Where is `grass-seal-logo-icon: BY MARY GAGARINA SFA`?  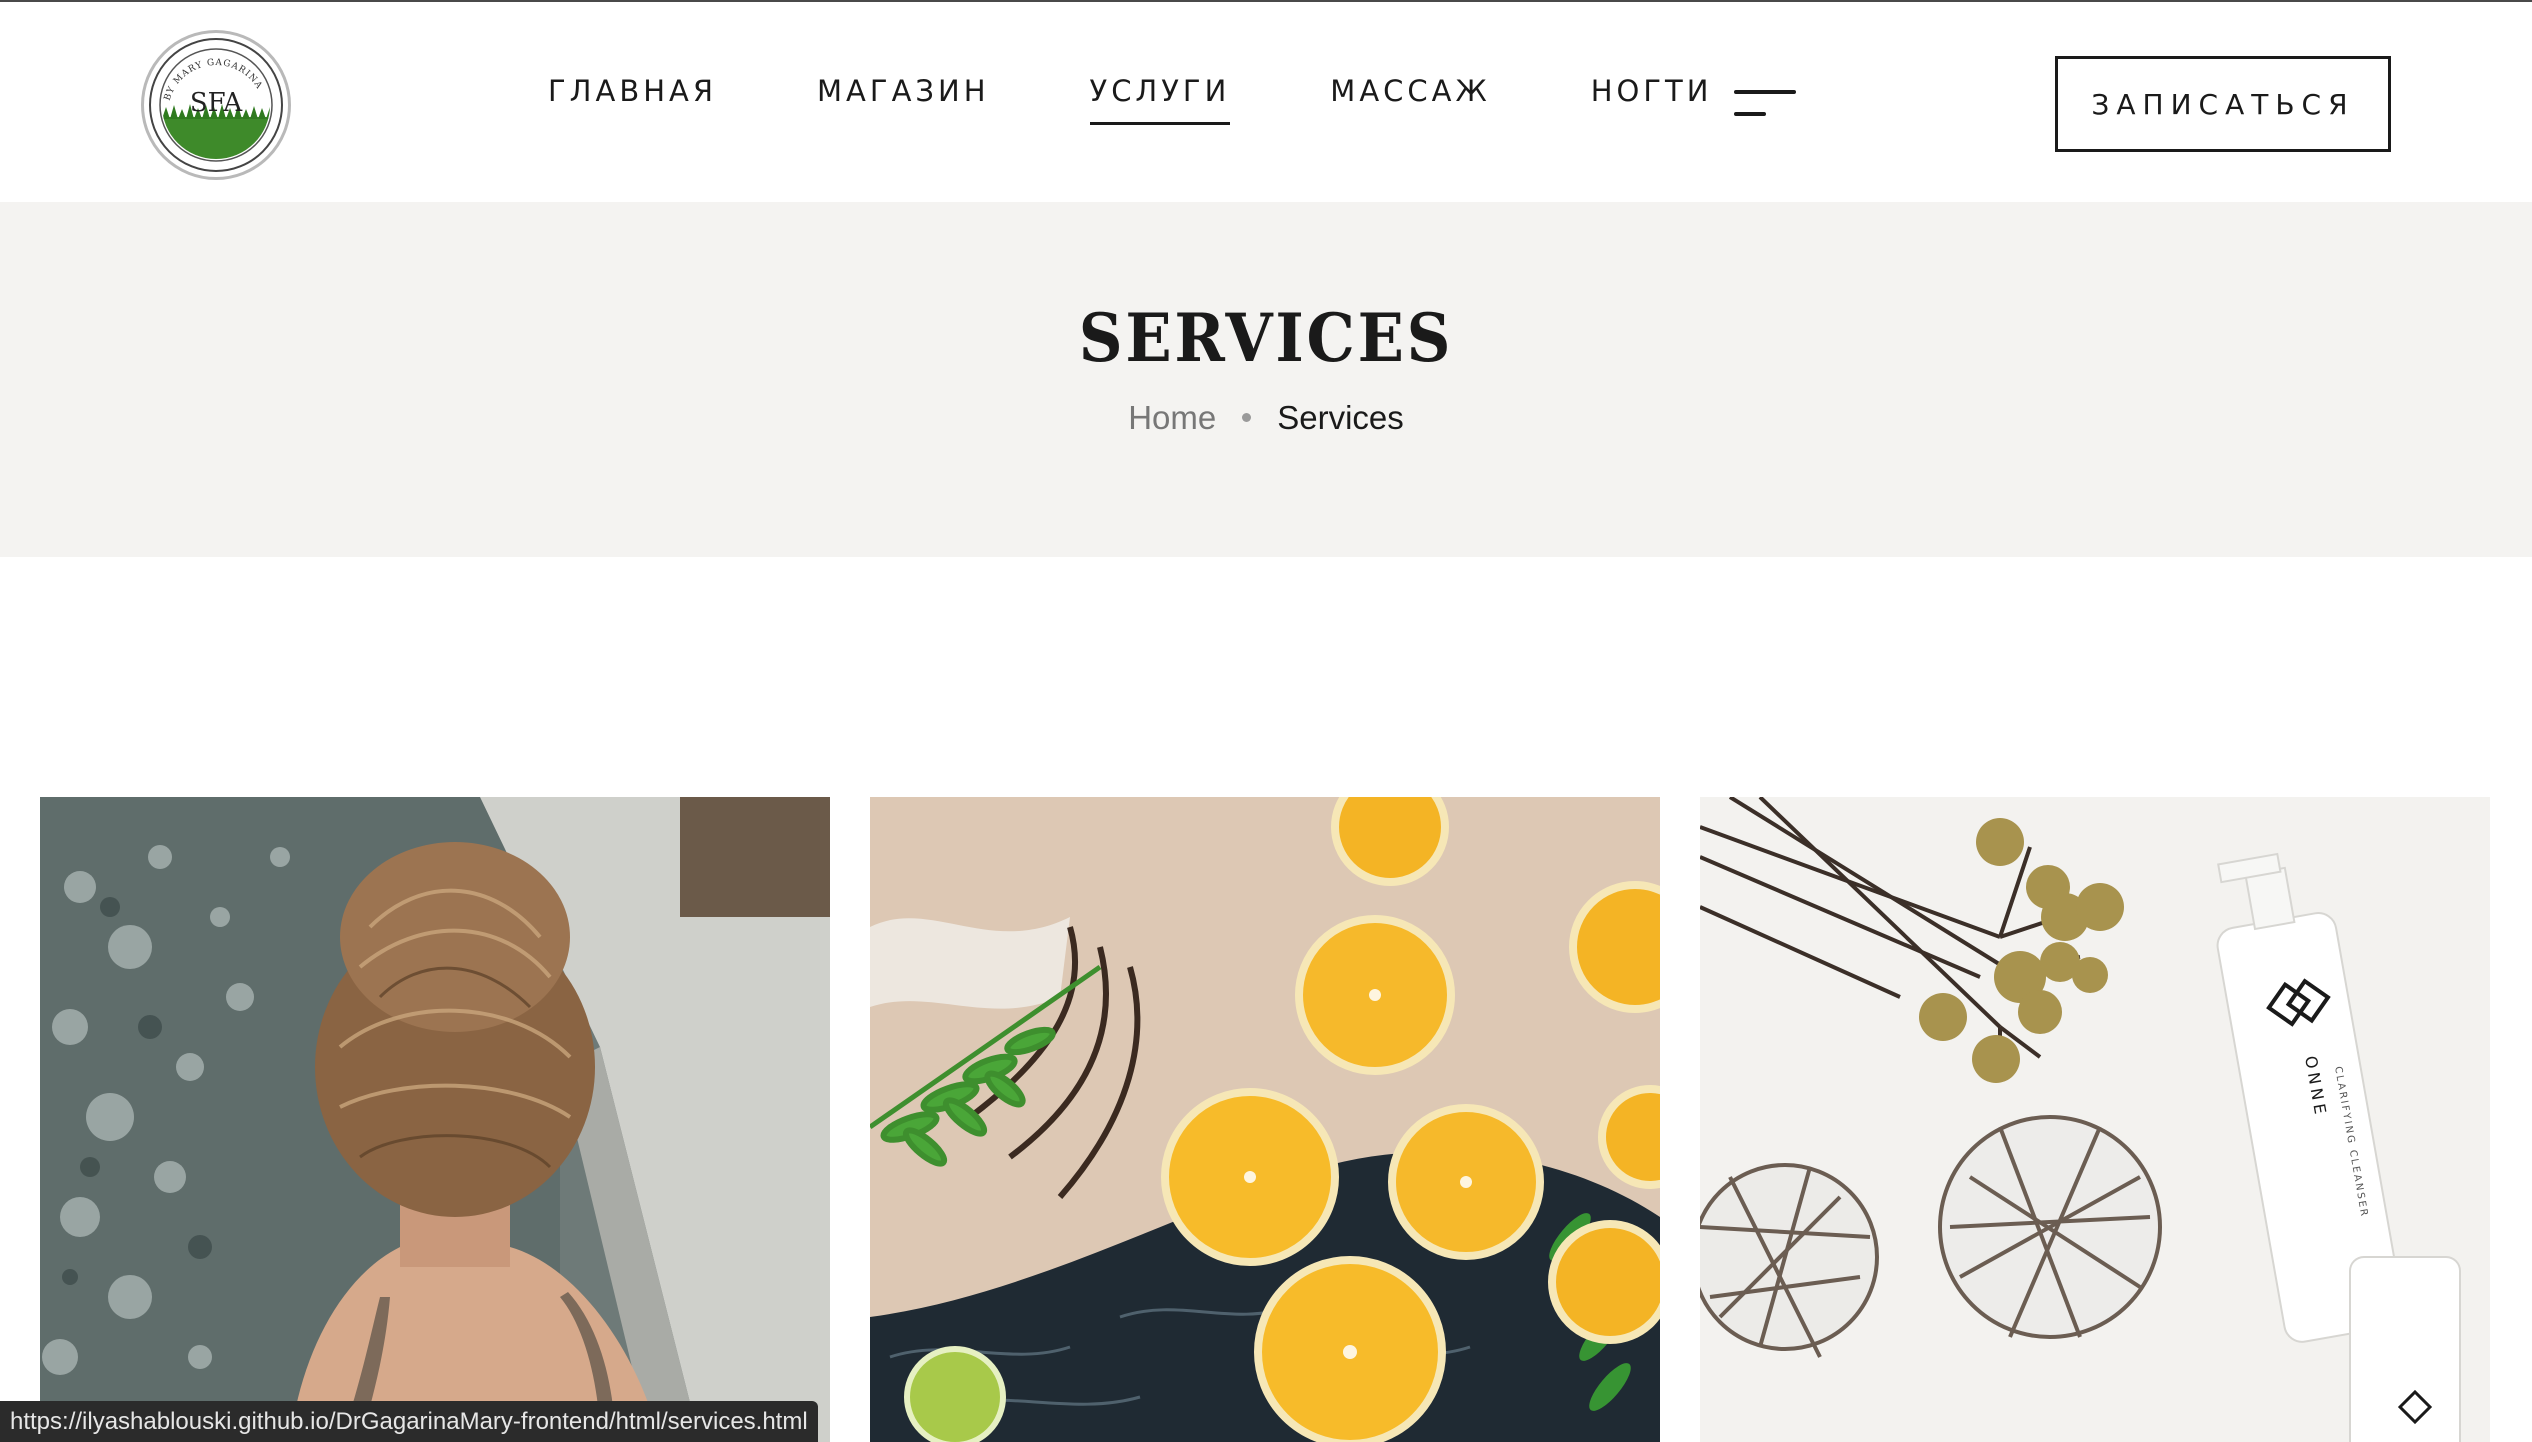 grass-seal-logo-icon: BY MARY GAGARINA SFA is located at coordinates (216, 105).